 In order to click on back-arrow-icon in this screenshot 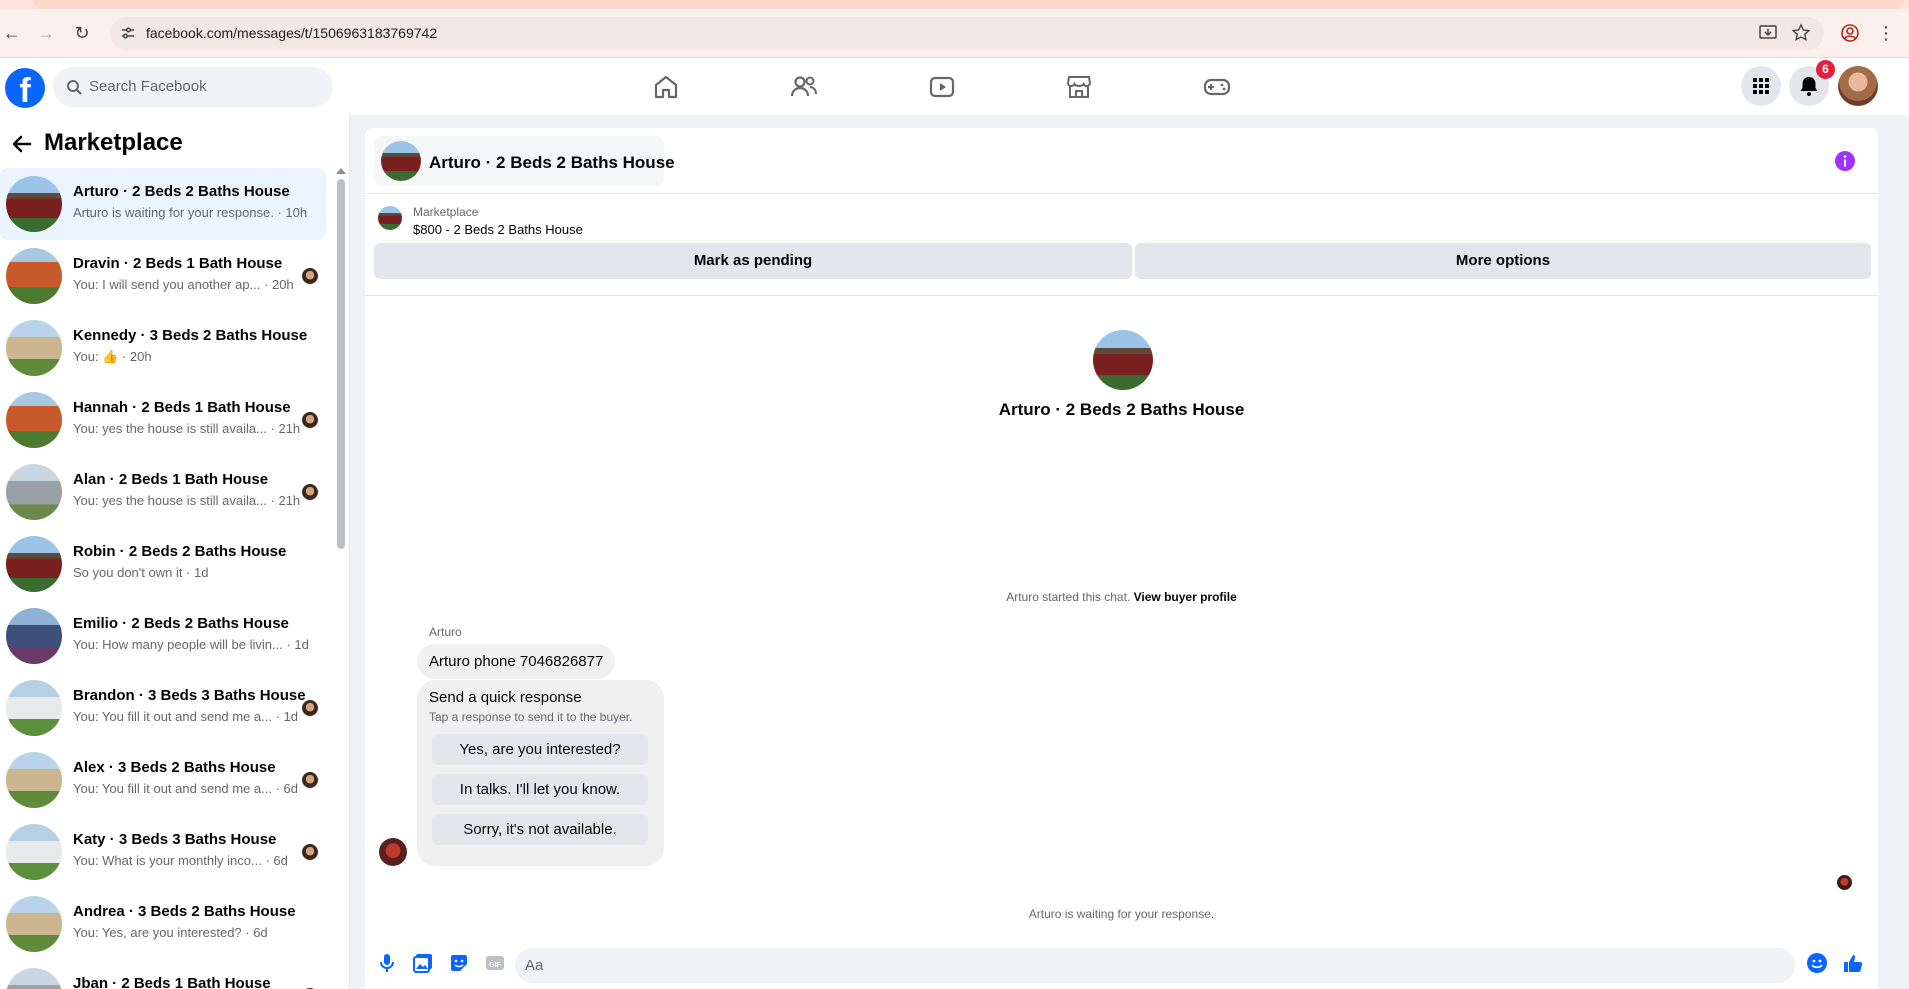, I will do `click(22, 144)`.